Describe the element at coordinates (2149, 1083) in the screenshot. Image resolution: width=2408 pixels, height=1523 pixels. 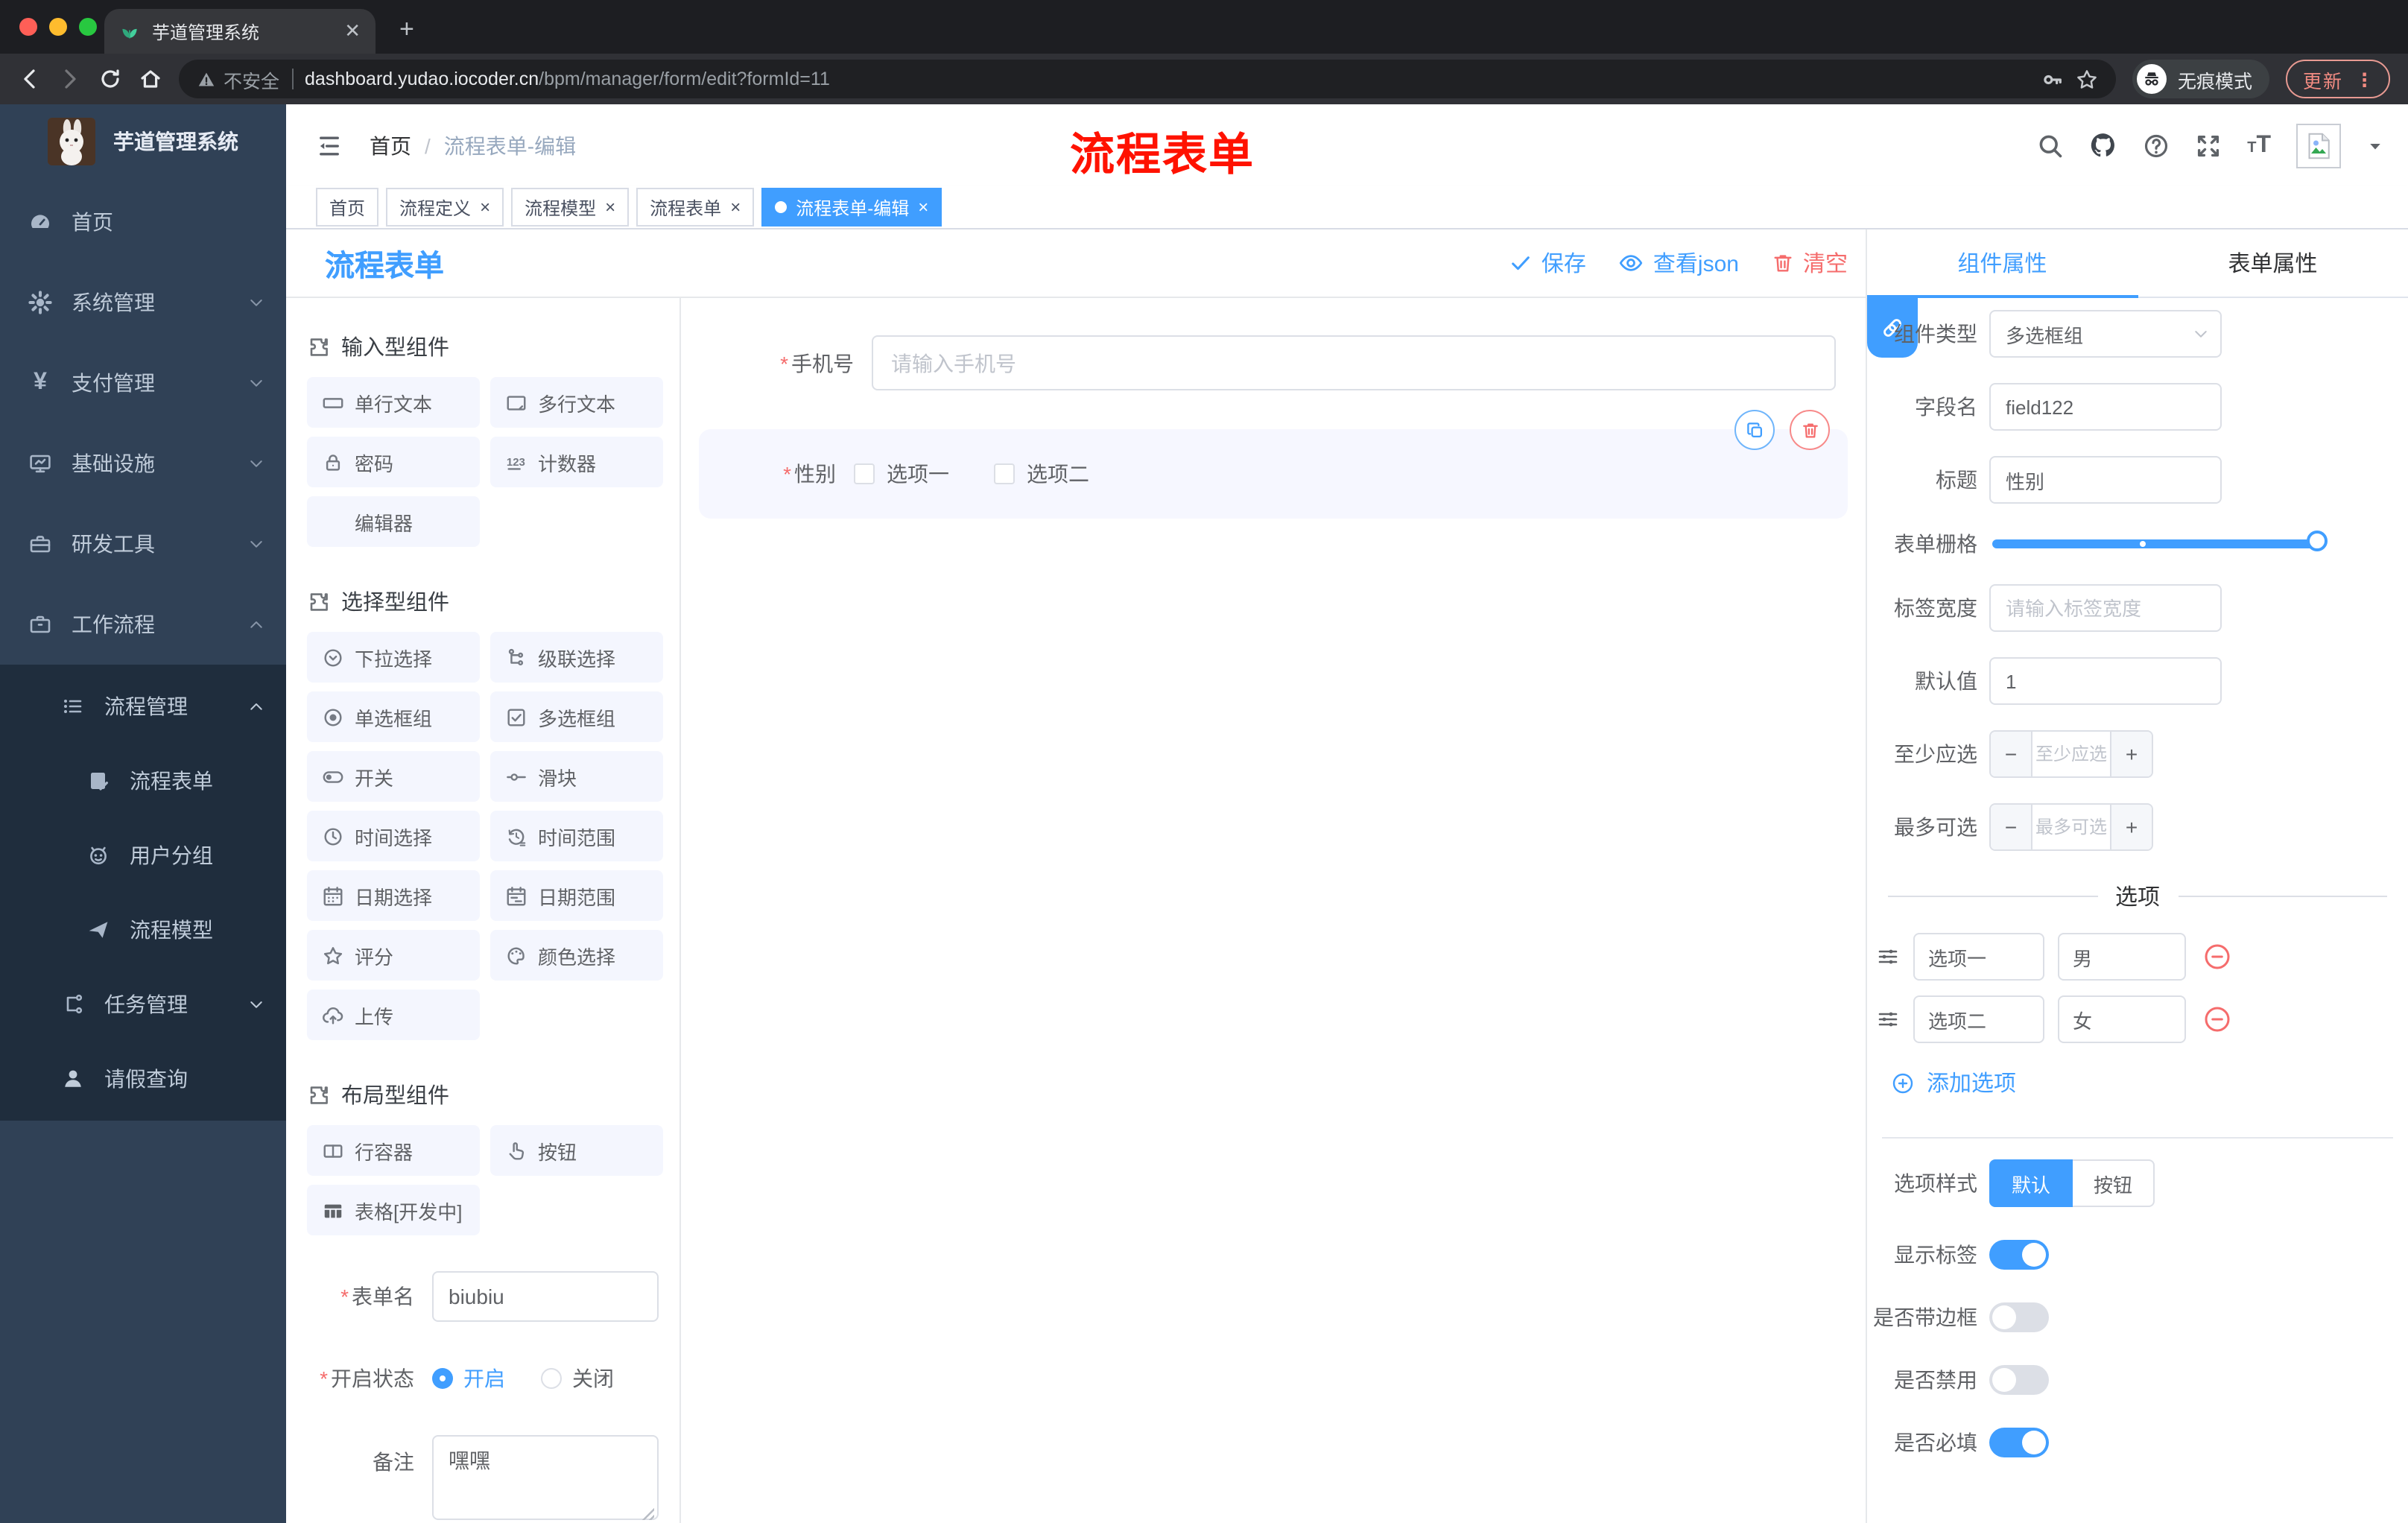
I see `add-option-button: 添加选项` at that location.